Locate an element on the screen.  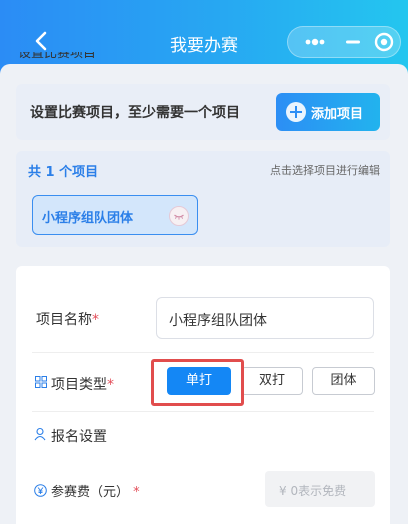
home-target-icon is located at coordinates (384, 42).